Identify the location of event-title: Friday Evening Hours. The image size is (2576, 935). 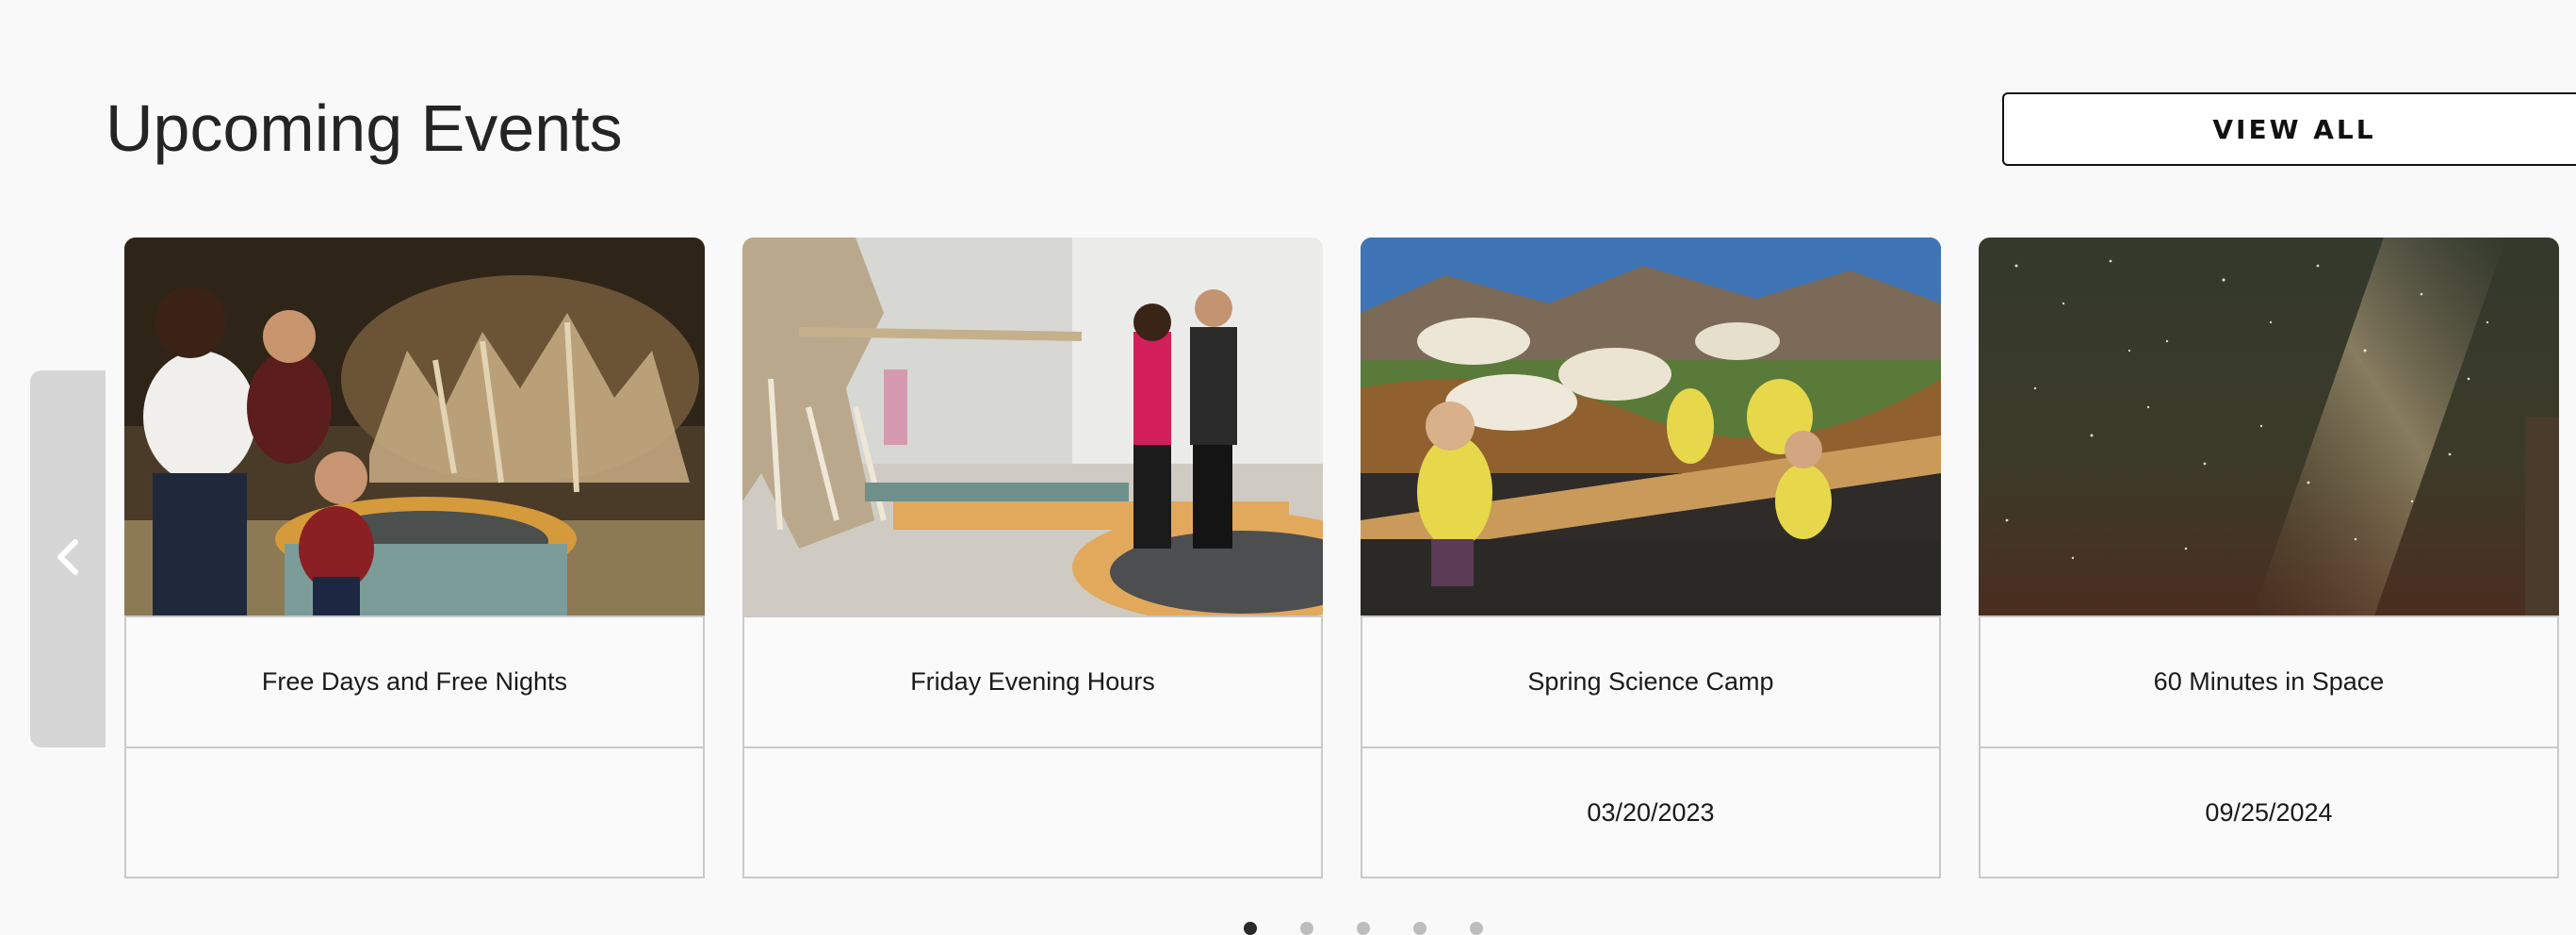
(1032, 680).